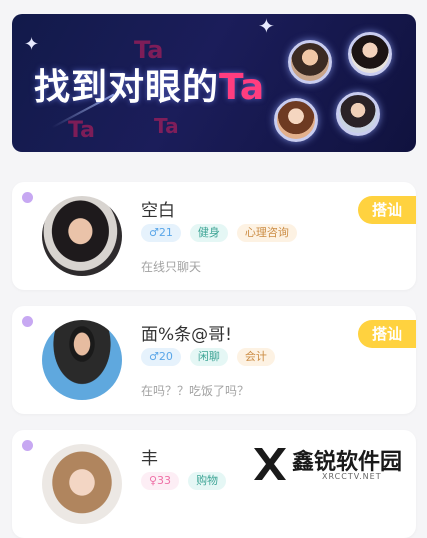  I want to click on interest-tag: 闲聊, so click(208, 357).